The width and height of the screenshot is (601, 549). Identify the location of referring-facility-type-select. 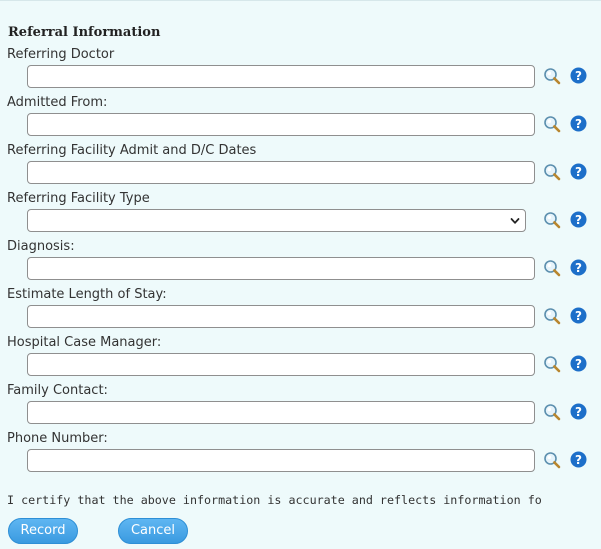
(276, 220).